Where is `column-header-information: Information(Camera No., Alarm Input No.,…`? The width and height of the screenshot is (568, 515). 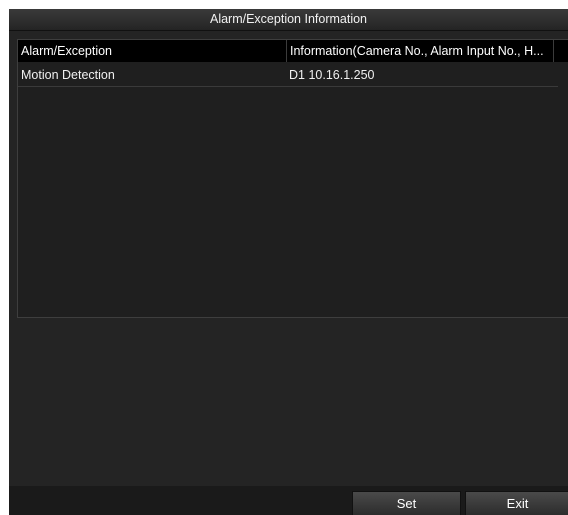
column-header-information: Information(Camera No., Alarm Input No.,… is located at coordinates (420, 51).